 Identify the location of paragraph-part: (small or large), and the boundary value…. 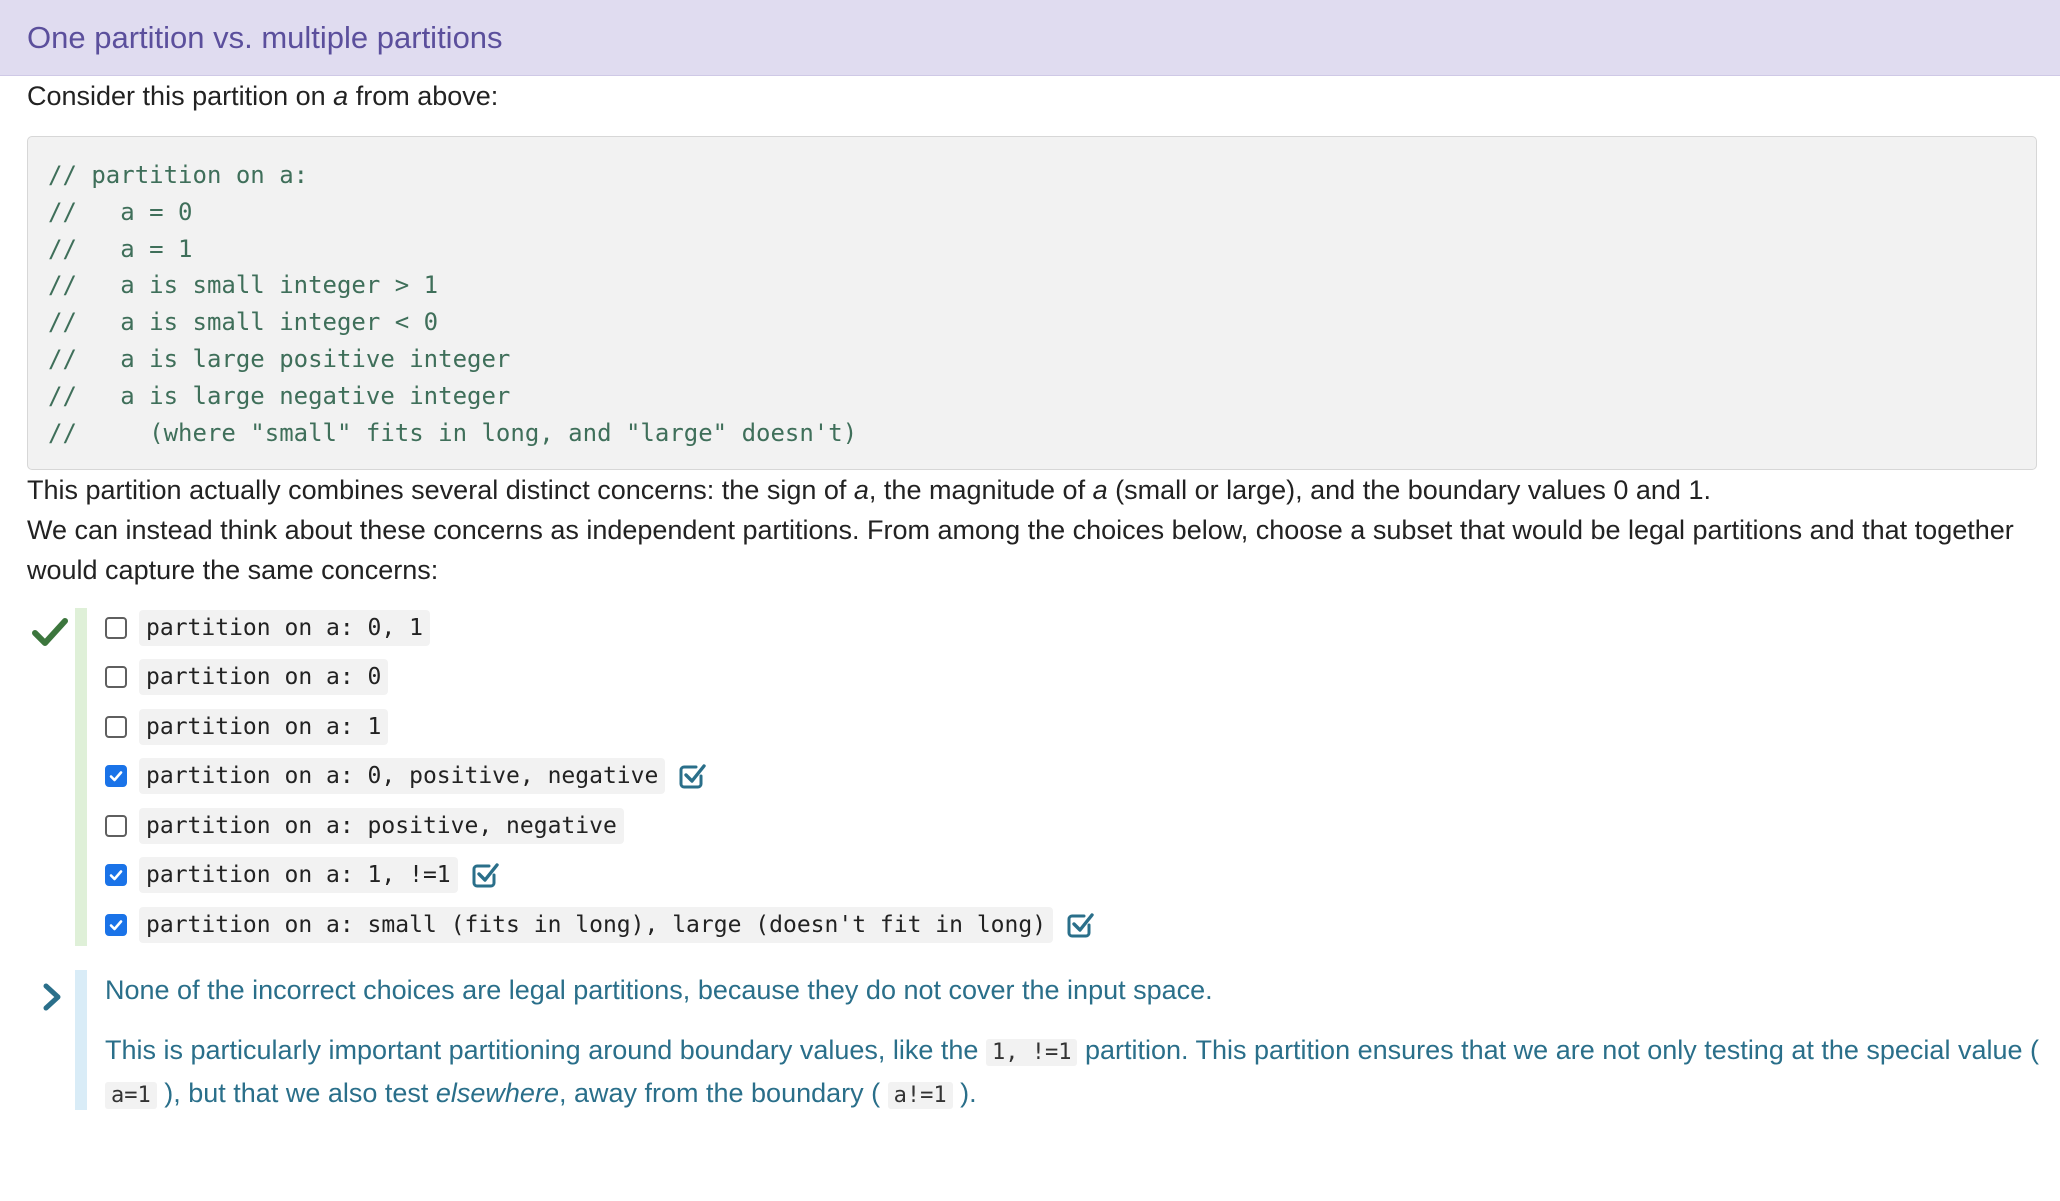
(1409, 490).